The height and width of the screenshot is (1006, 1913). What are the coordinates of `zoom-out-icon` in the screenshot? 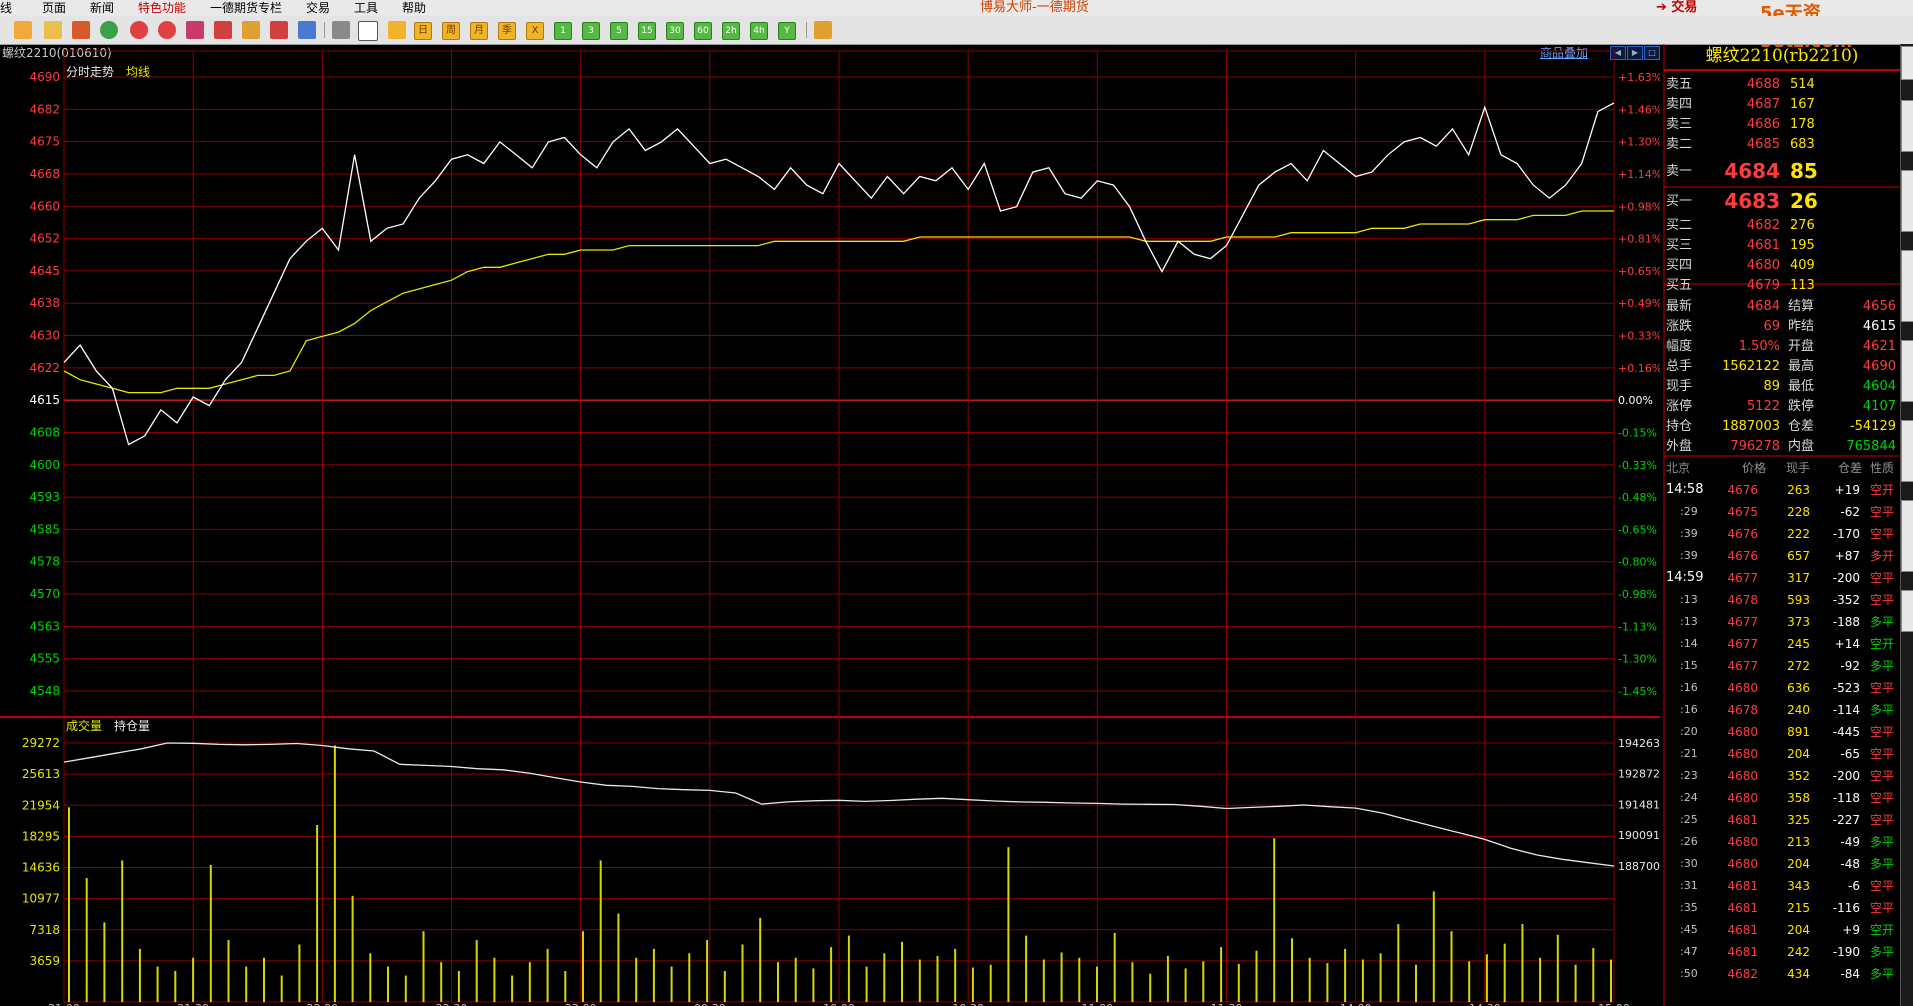 It's located at (167, 30).